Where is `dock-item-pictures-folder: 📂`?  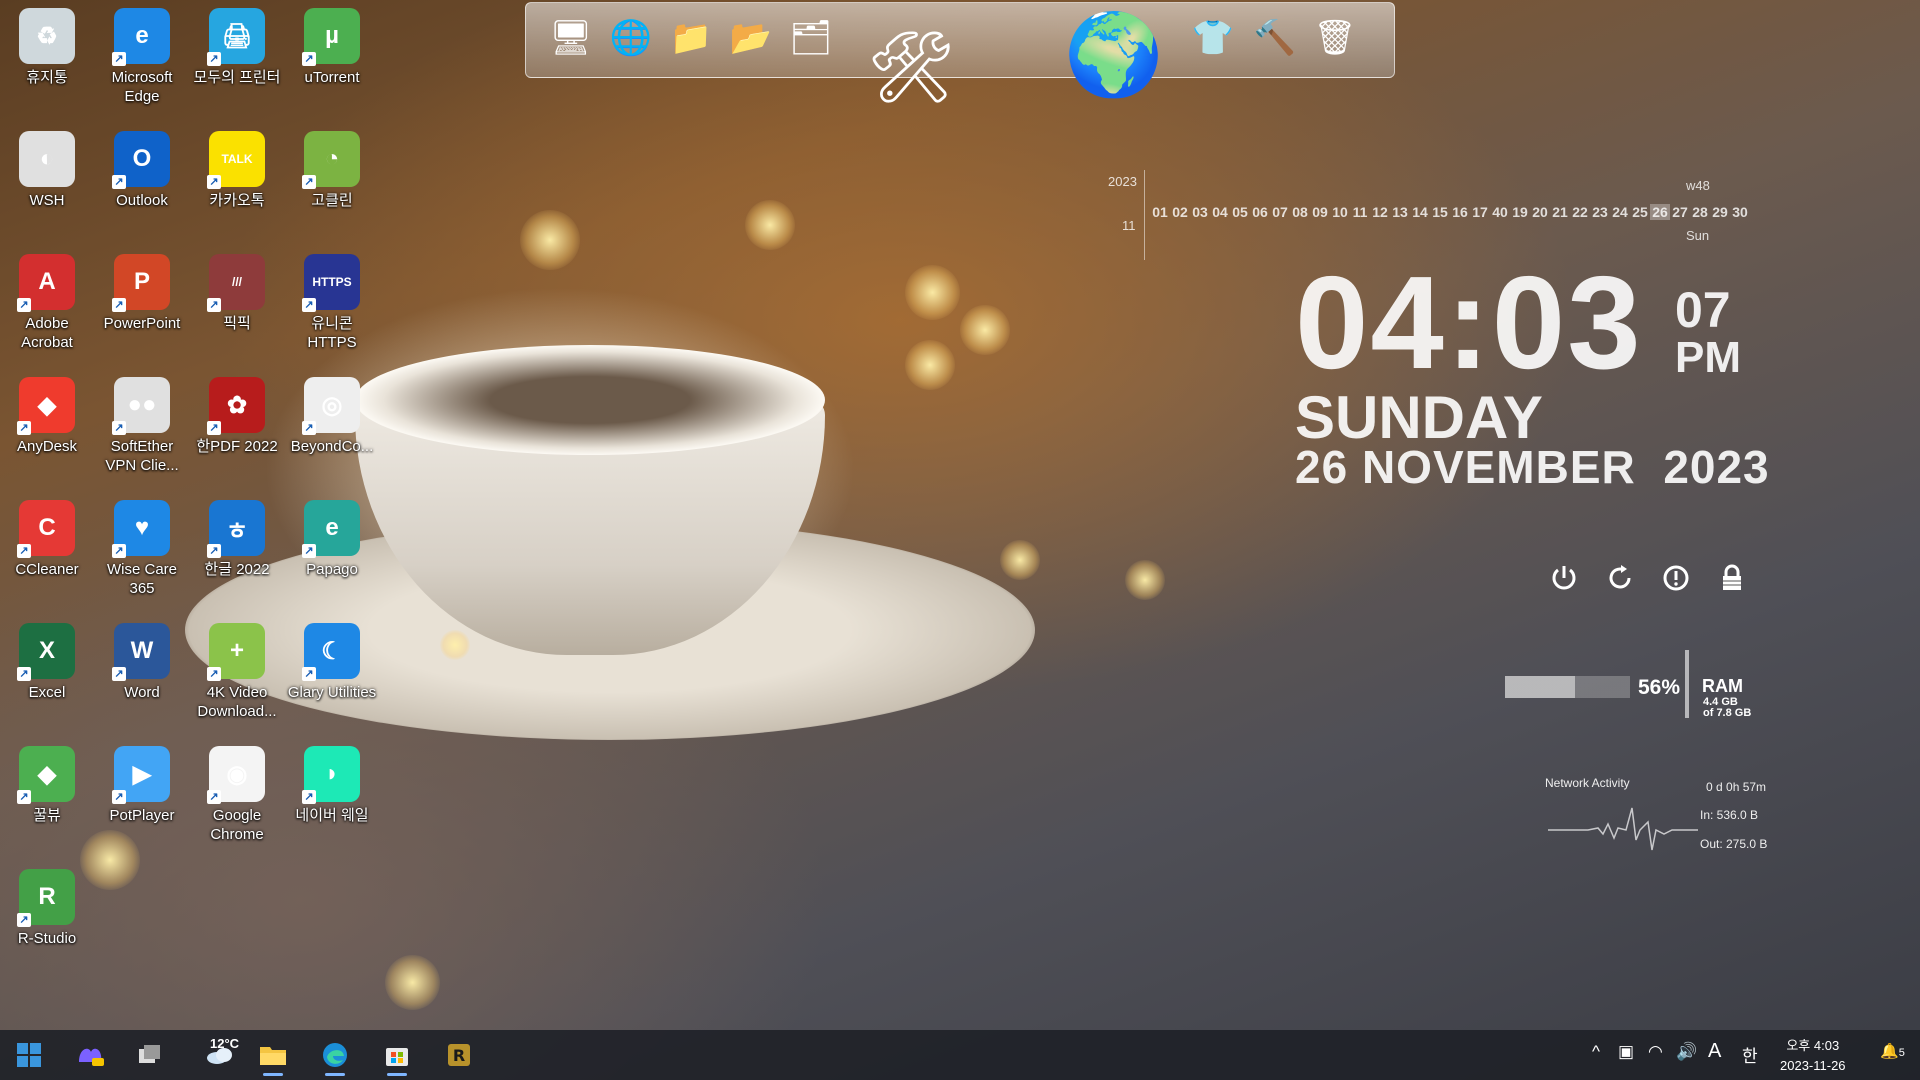
dock-item-pictures-folder: 📂 is located at coordinates (751, 38).